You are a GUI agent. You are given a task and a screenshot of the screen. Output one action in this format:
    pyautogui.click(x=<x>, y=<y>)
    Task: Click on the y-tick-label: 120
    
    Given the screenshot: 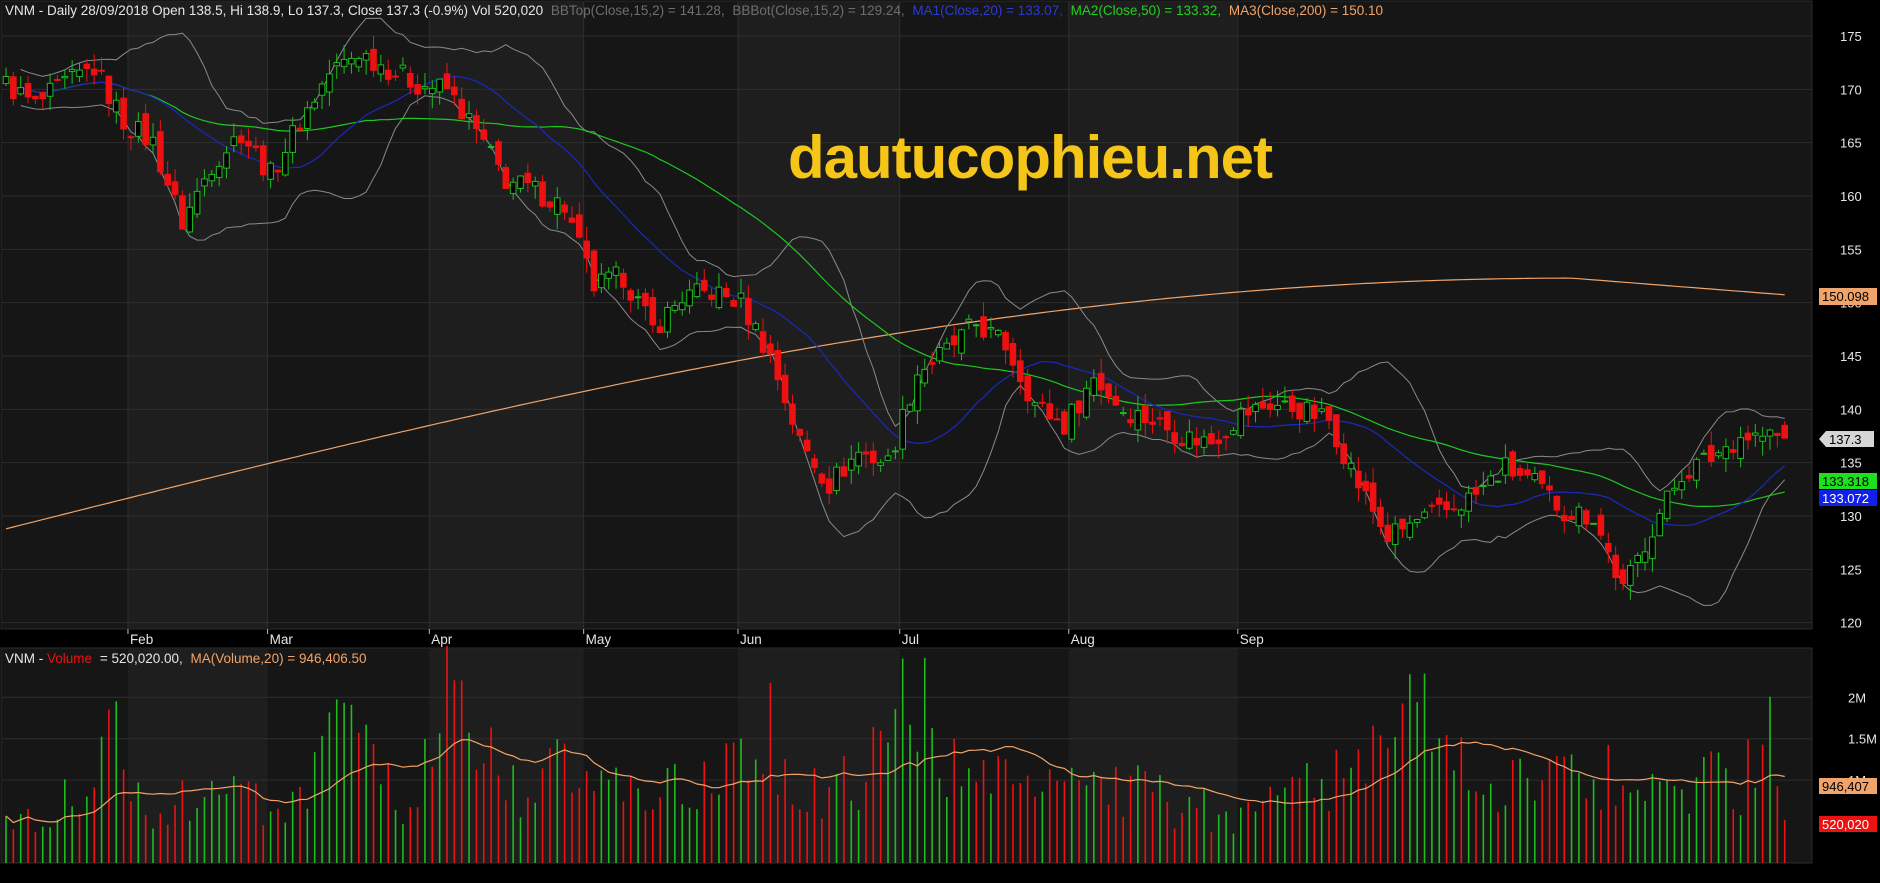 What is the action you would take?
    pyautogui.click(x=1851, y=623)
    